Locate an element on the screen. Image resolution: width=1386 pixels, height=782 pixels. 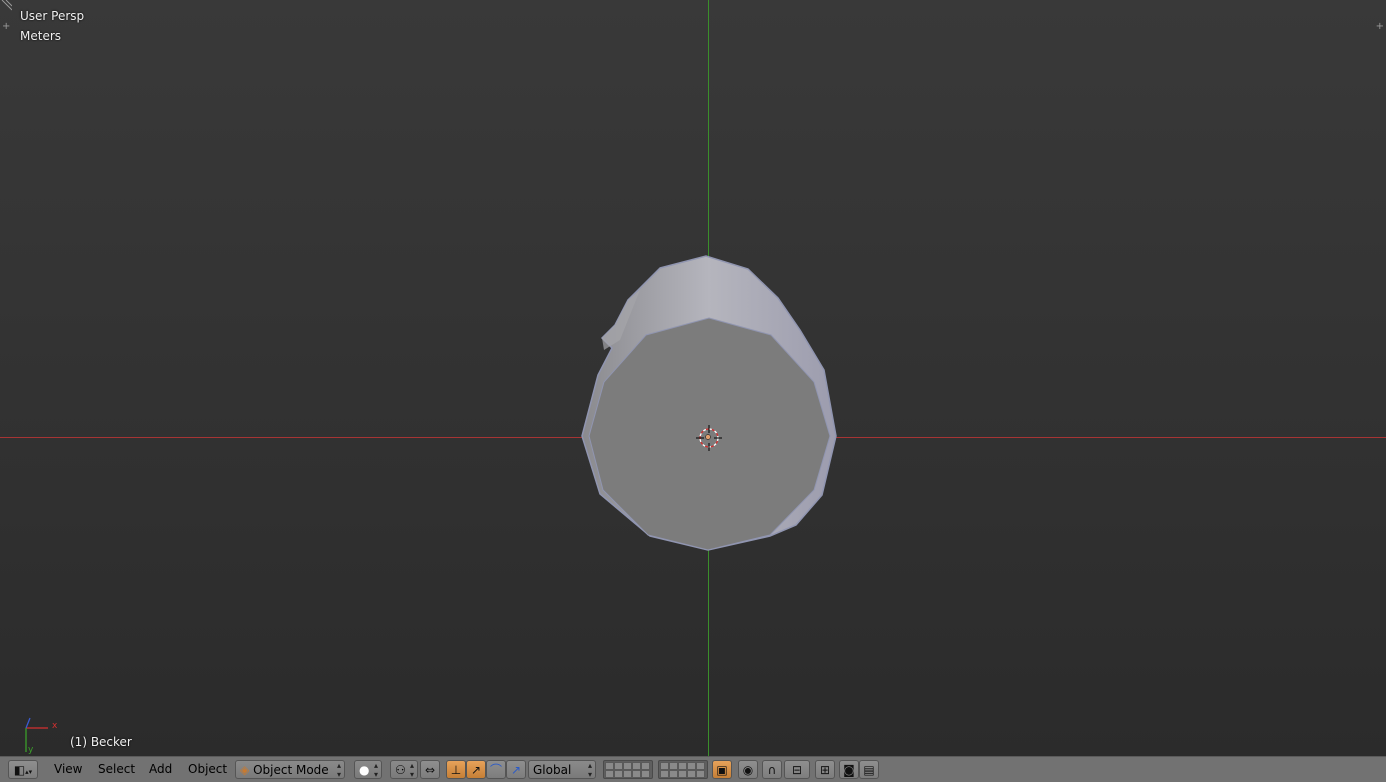
manipulator-toggle-button: ⇔ is located at coordinates (430, 769).